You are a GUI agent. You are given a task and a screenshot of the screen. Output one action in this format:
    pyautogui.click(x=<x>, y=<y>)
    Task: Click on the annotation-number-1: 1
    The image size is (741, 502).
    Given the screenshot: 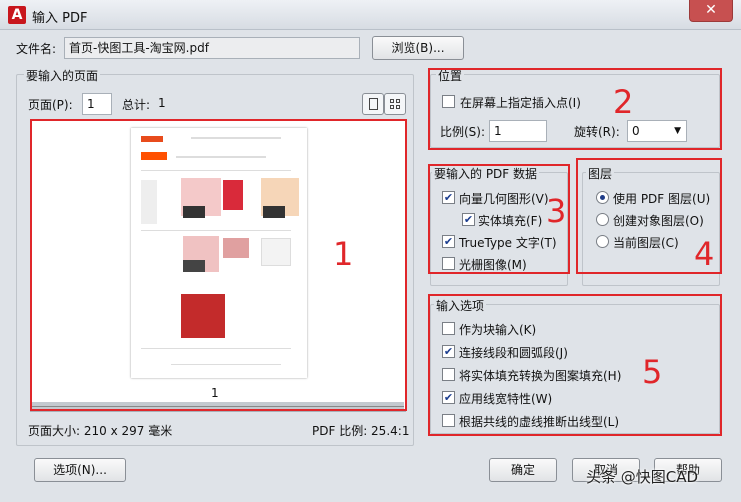 What is the action you would take?
    pyautogui.click(x=343, y=254)
    